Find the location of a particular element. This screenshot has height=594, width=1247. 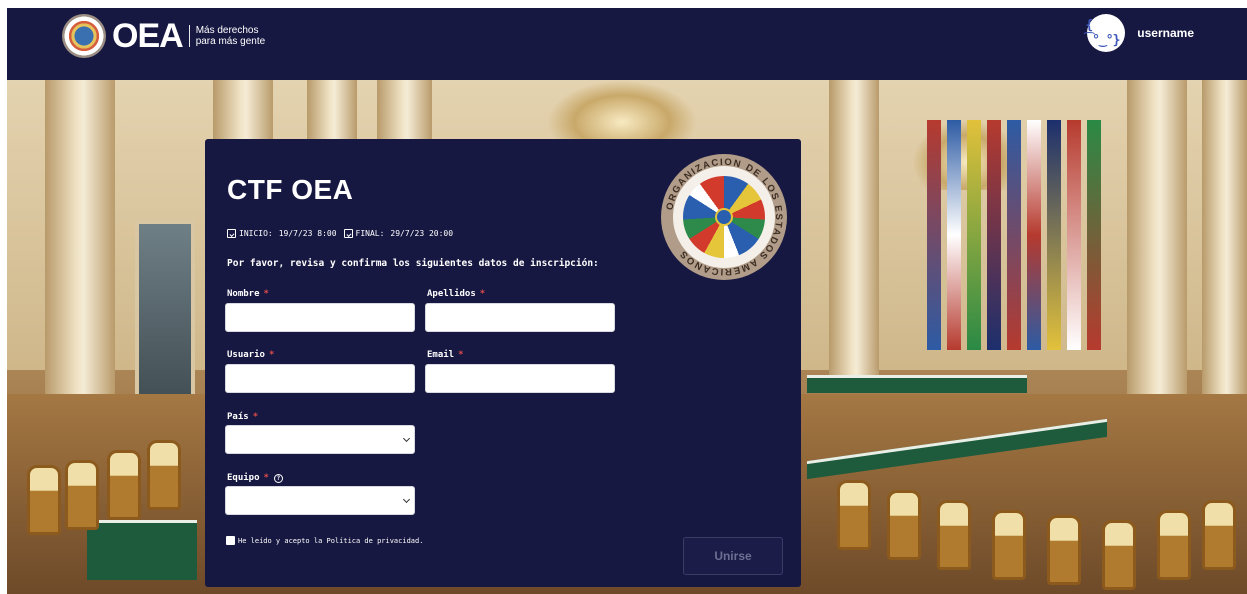

nombre-label-text: Nombre is located at coordinates (243, 294).